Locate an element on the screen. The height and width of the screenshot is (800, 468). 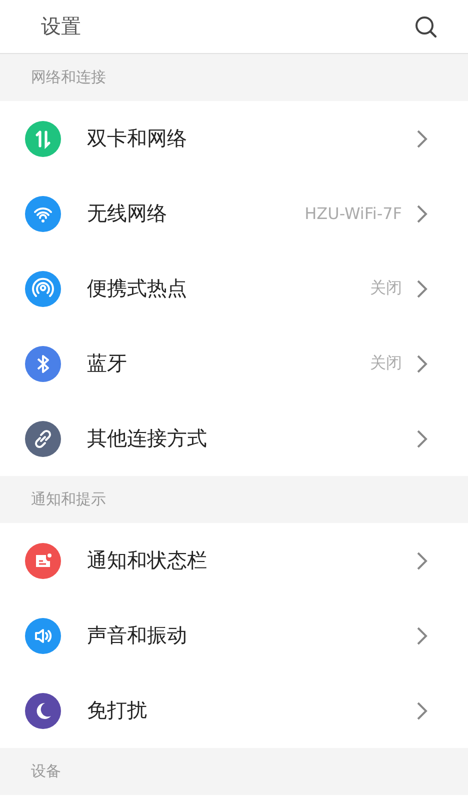
row-label: 便携式热点 is located at coordinates (137, 288).